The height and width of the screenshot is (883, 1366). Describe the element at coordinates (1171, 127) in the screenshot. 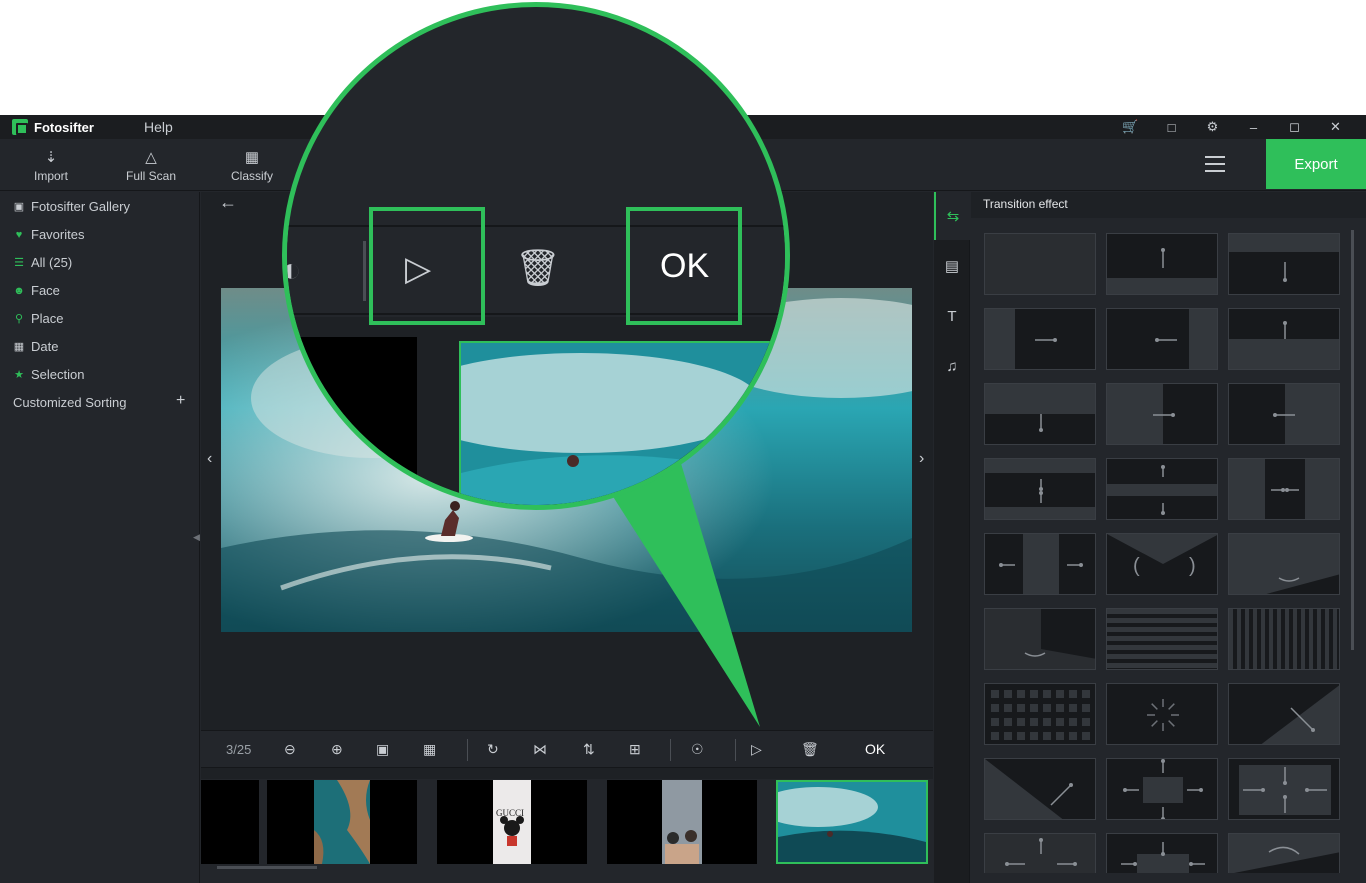

I see `store-icon: □` at that location.